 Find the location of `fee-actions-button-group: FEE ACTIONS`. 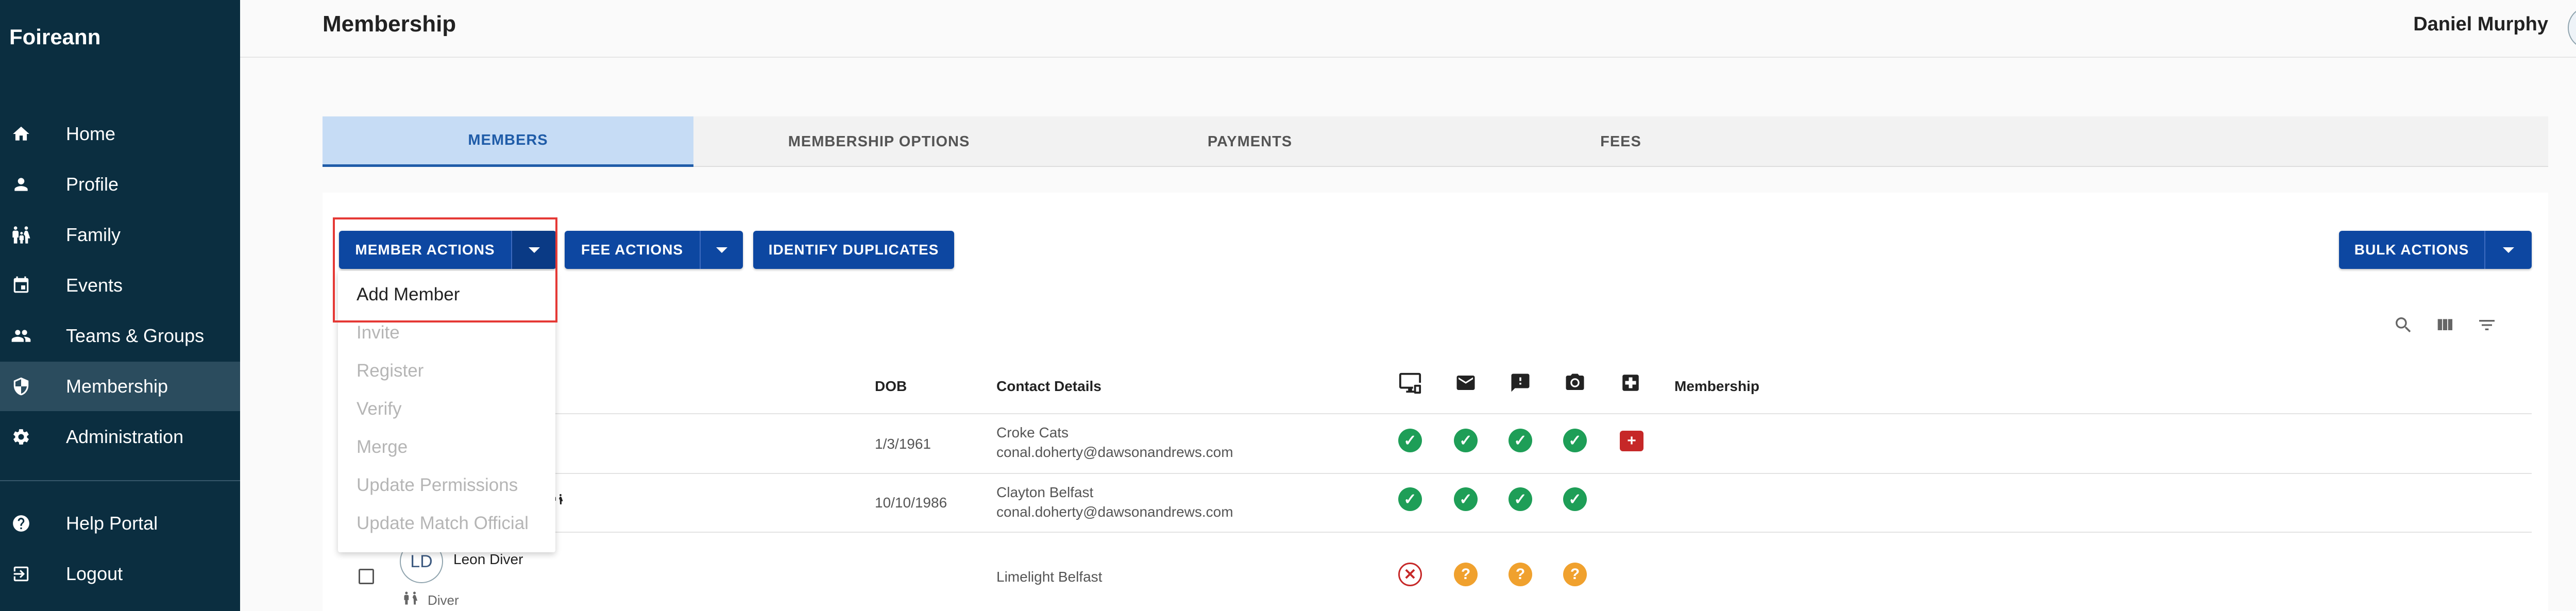

fee-actions-button-group: FEE ACTIONS is located at coordinates (654, 250).